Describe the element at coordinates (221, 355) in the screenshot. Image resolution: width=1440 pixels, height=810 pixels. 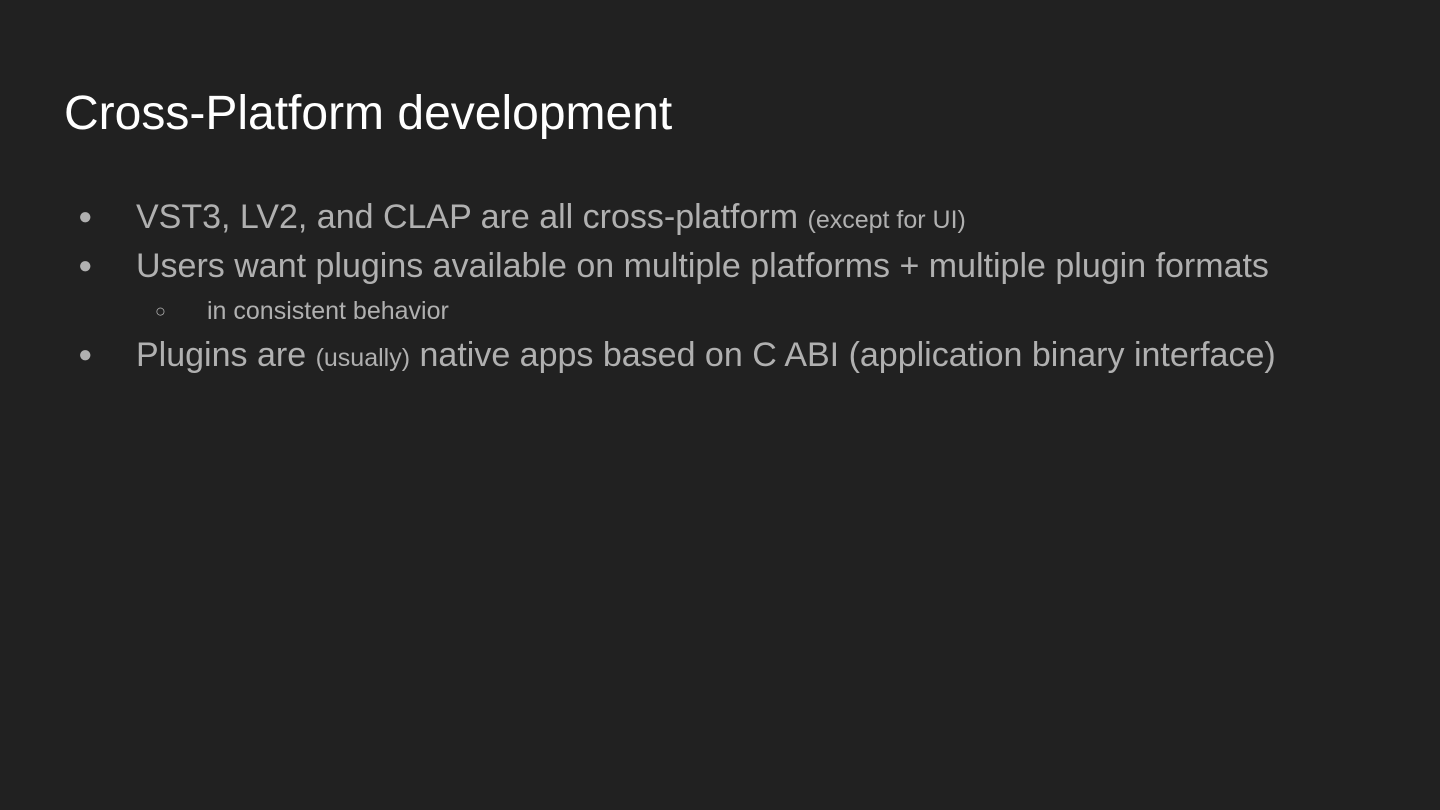
I see `bullet-main-text: Plugins are` at that location.